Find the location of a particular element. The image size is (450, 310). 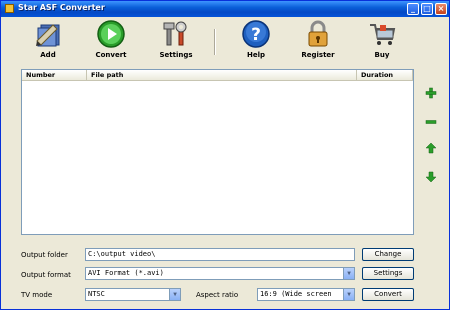

help-icon: ? is located at coordinates (256, 34).